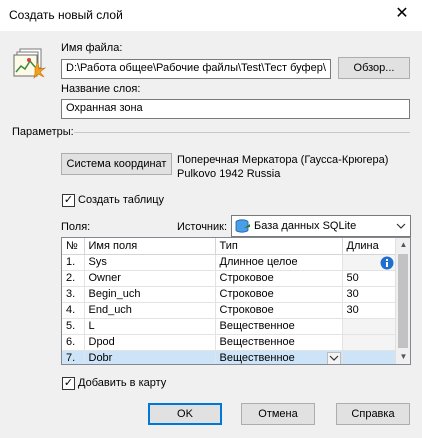  What do you see at coordinates (242, 132) in the screenshot?
I see `parameters-separator` at bounding box center [242, 132].